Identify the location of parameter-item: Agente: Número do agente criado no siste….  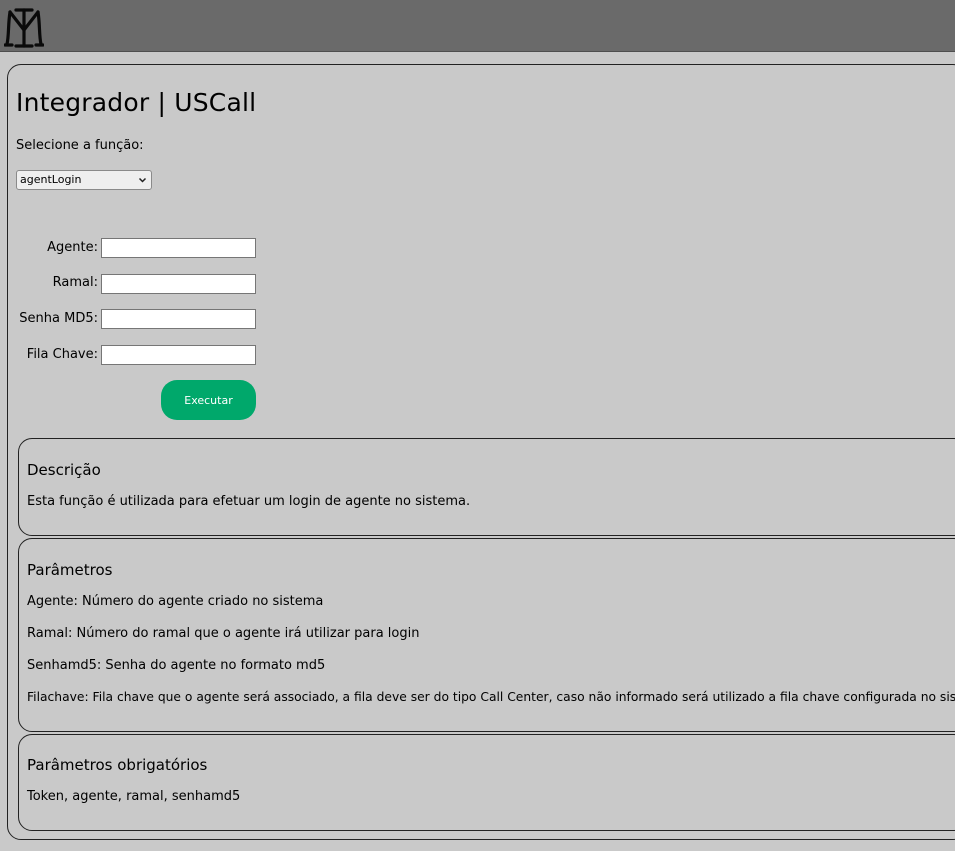
(175, 601).